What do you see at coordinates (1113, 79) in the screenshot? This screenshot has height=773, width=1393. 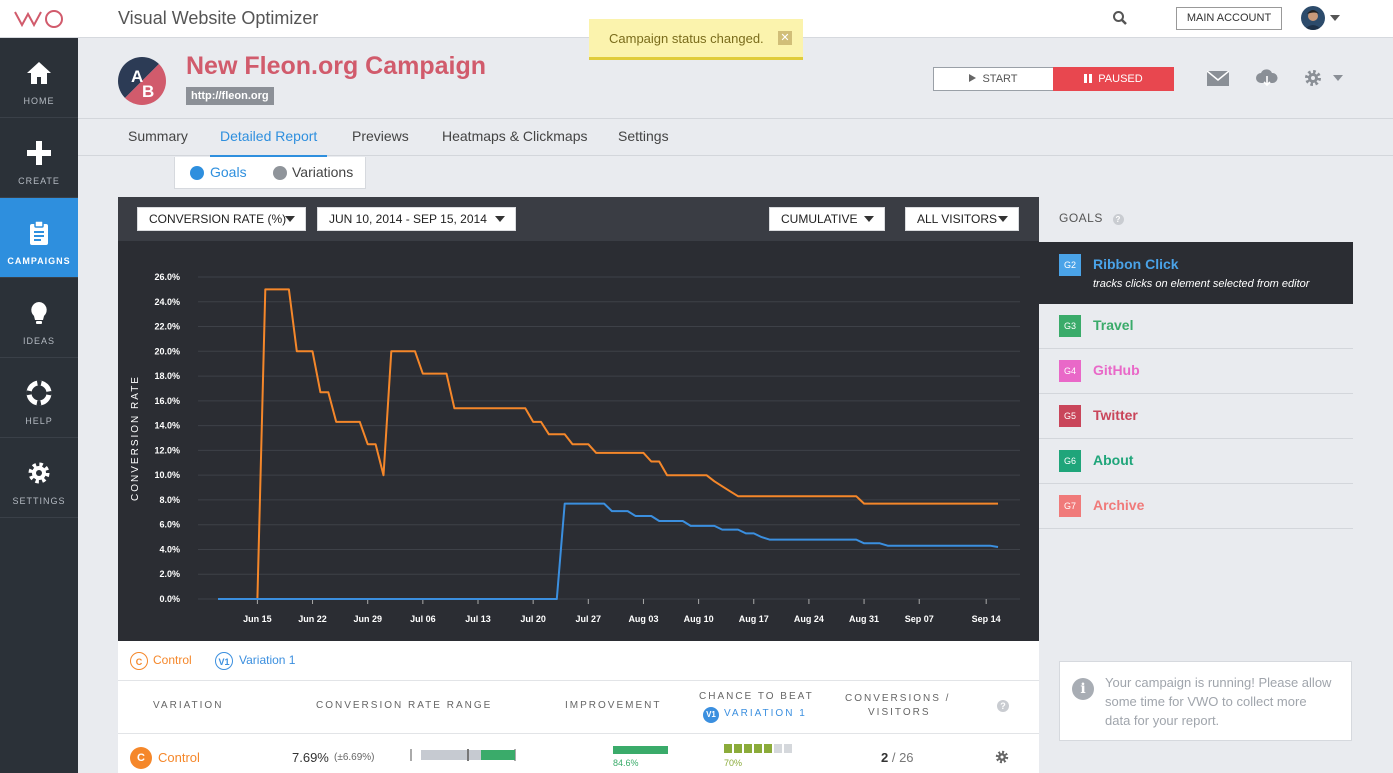 I see `paused-button: PAUSED` at bounding box center [1113, 79].